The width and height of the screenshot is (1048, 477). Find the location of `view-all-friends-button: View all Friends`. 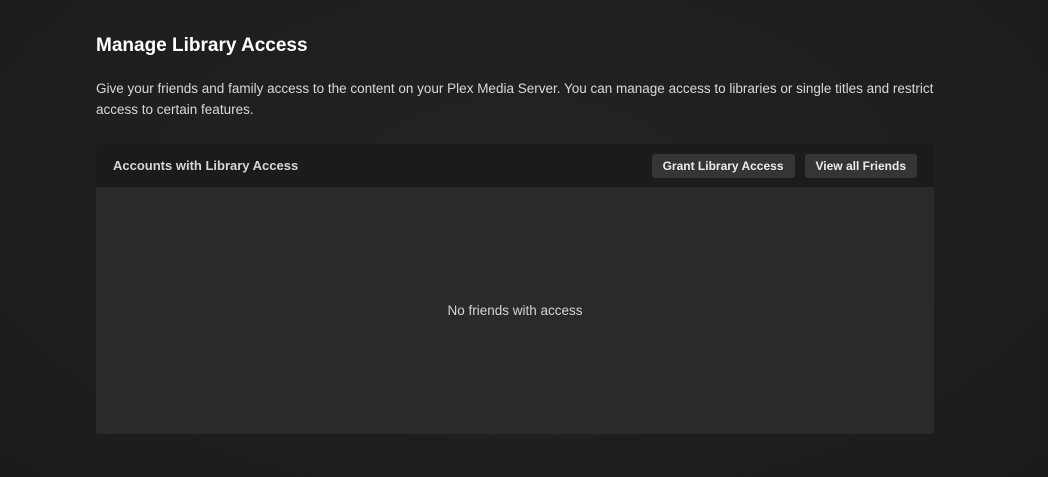

view-all-friends-button: View all Friends is located at coordinates (860, 165).